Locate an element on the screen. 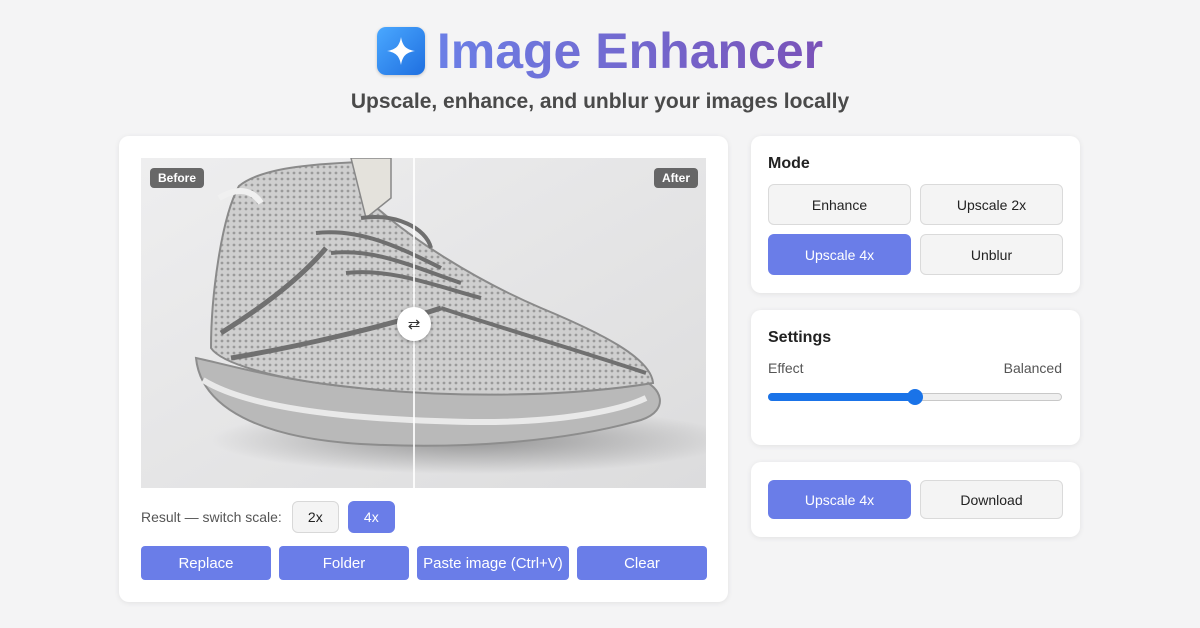 The image size is (1200, 628). run-upscale-4x-button: Upscale 4x is located at coordinates (839, 499).